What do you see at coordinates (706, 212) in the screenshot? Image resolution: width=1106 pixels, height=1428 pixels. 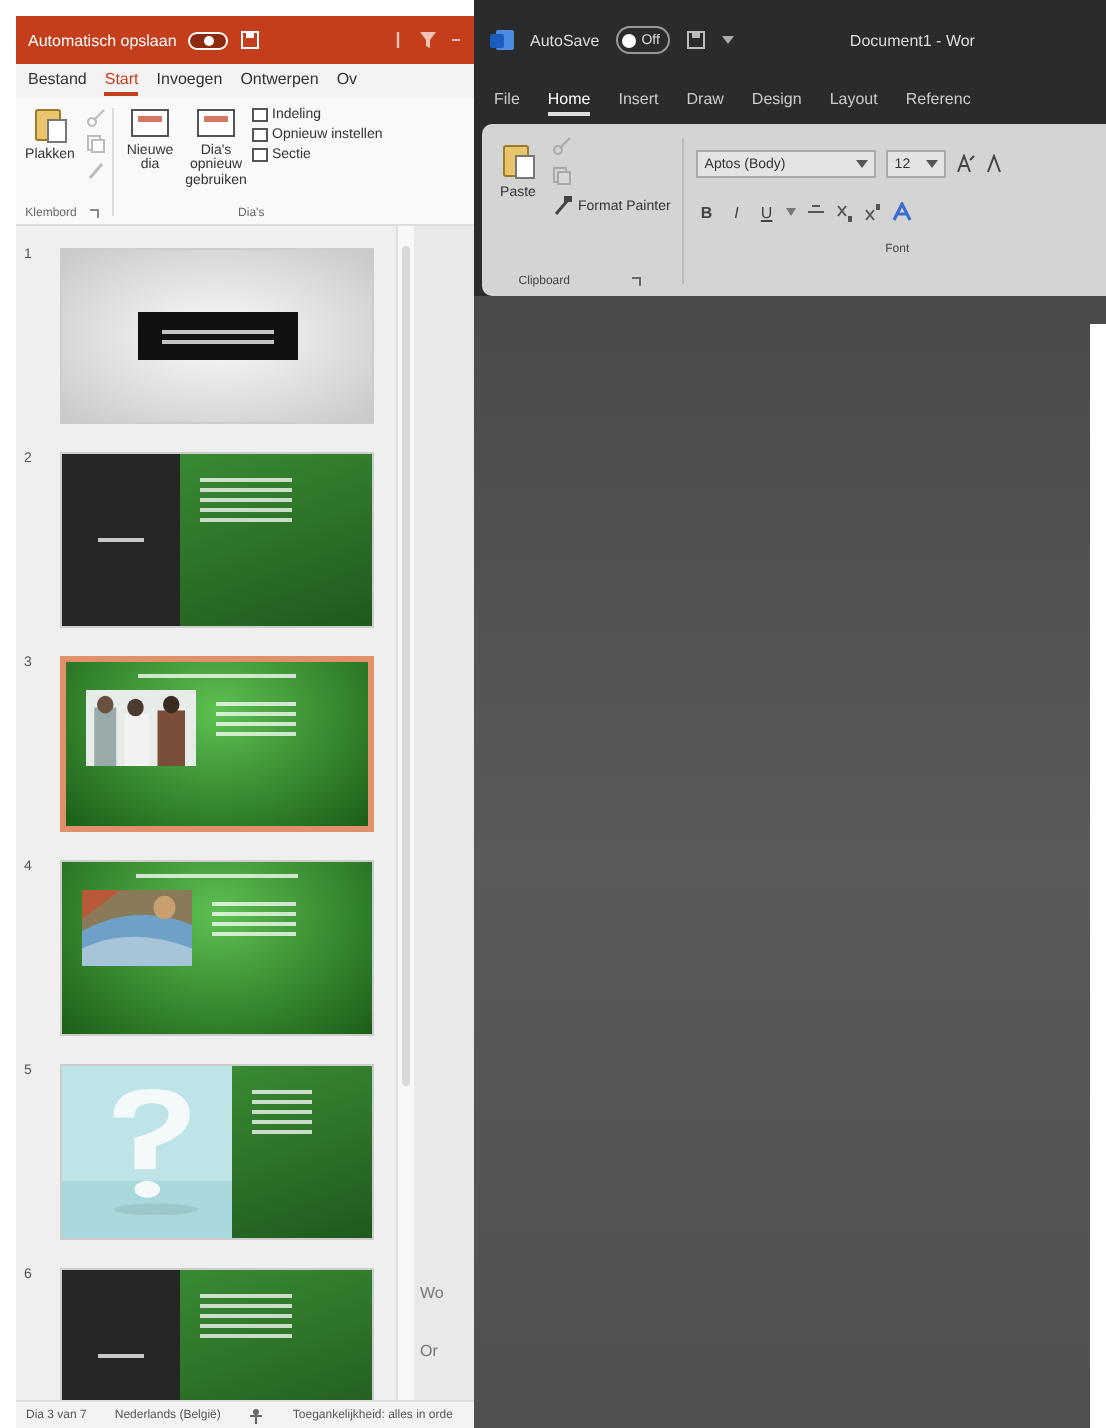 I see `format-button: B` at bounding box center [706, 212].